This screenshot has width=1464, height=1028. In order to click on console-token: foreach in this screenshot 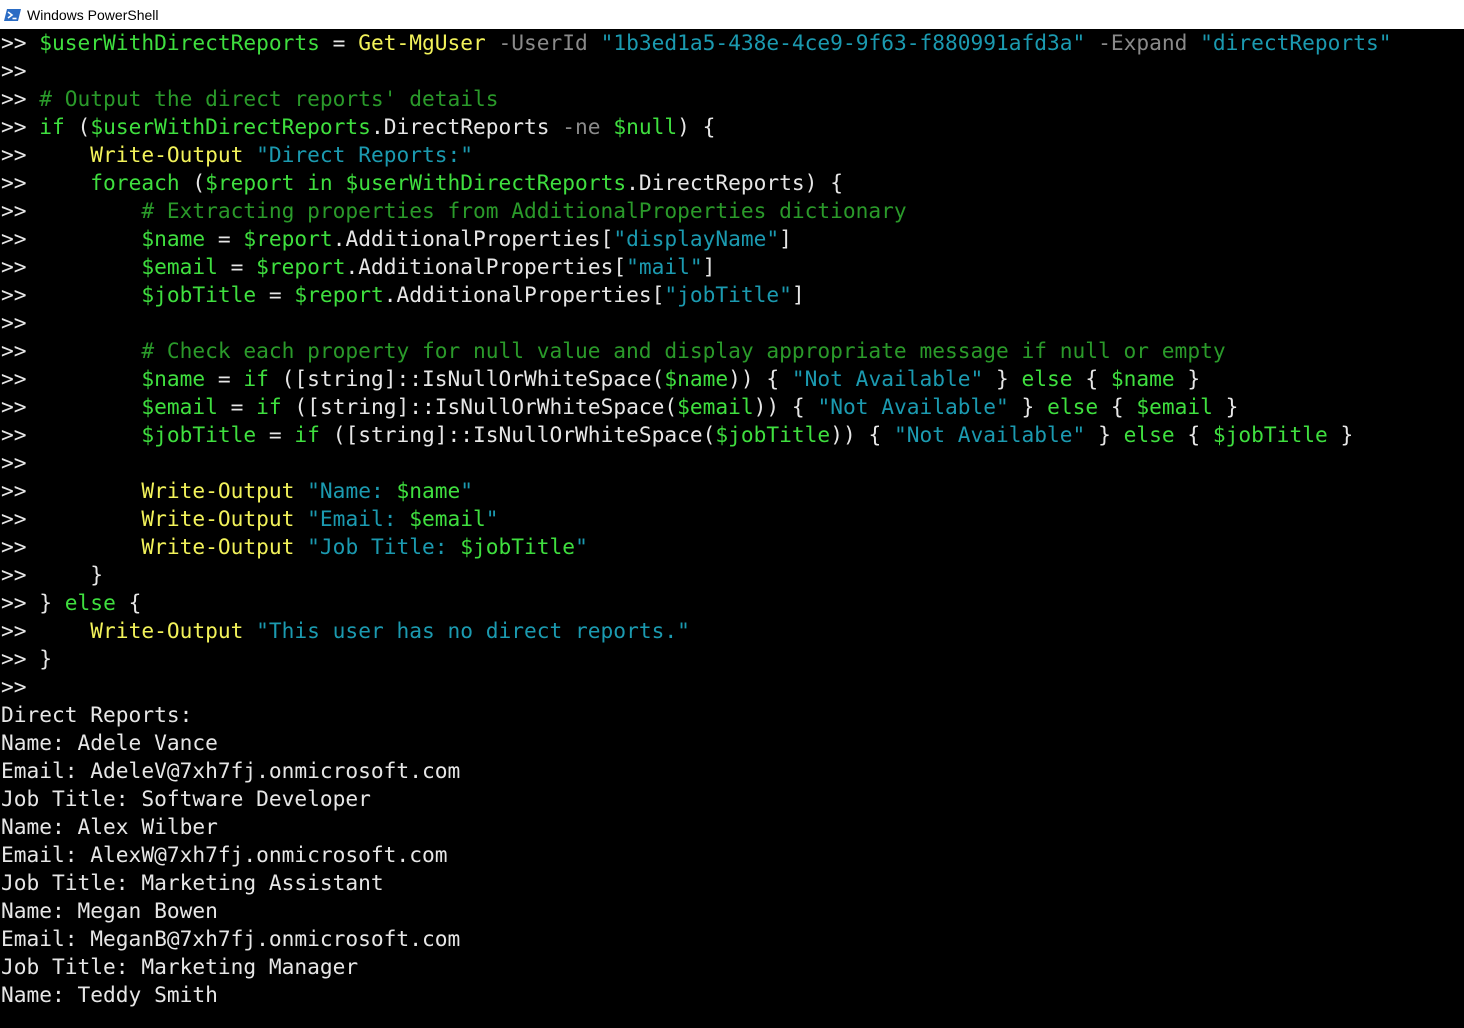, I will do `click(135, 182)`.